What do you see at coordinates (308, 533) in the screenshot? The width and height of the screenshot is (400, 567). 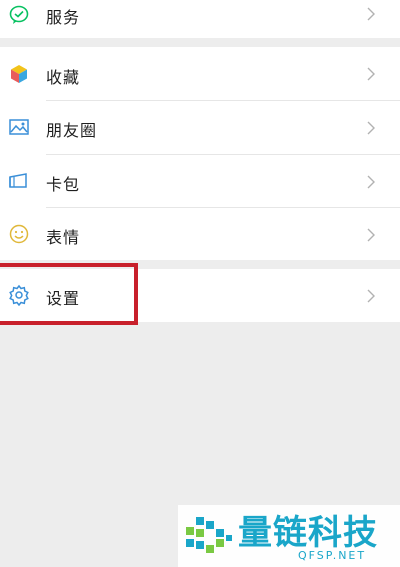 I see `watermark-title: 量链科技` at bounding box center [308, 533].